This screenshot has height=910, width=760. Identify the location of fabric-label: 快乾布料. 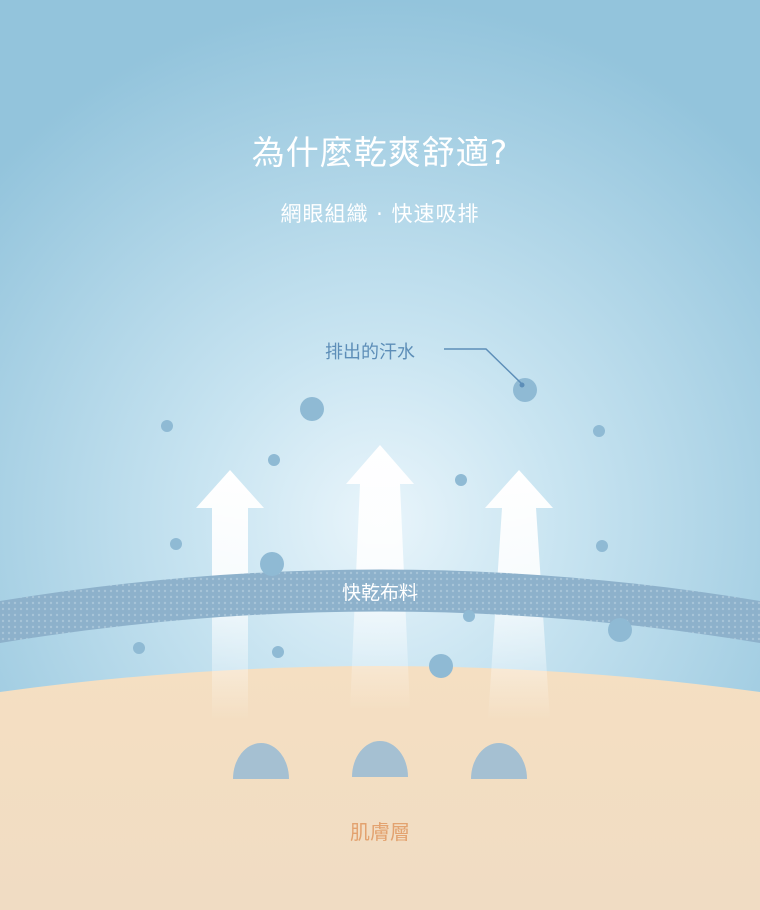
(379, 593).